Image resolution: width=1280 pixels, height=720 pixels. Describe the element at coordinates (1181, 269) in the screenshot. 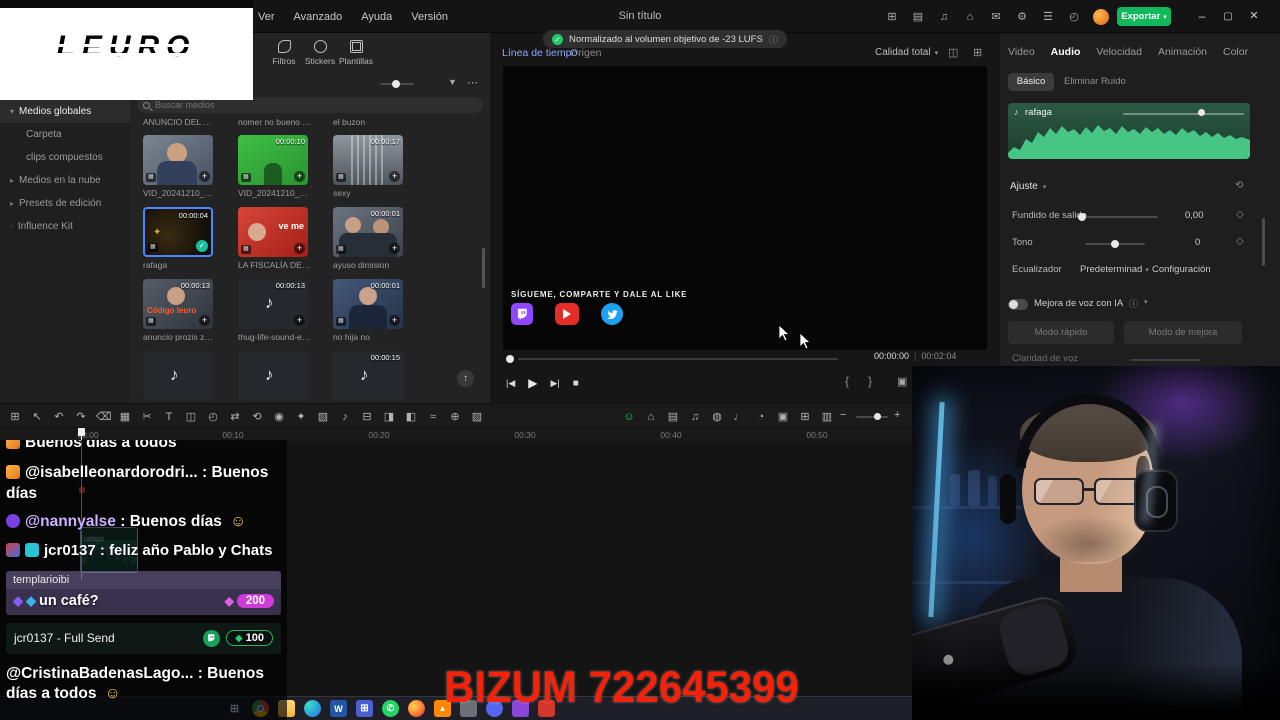

I see `equalizer-config-link: Configuración` at that location.